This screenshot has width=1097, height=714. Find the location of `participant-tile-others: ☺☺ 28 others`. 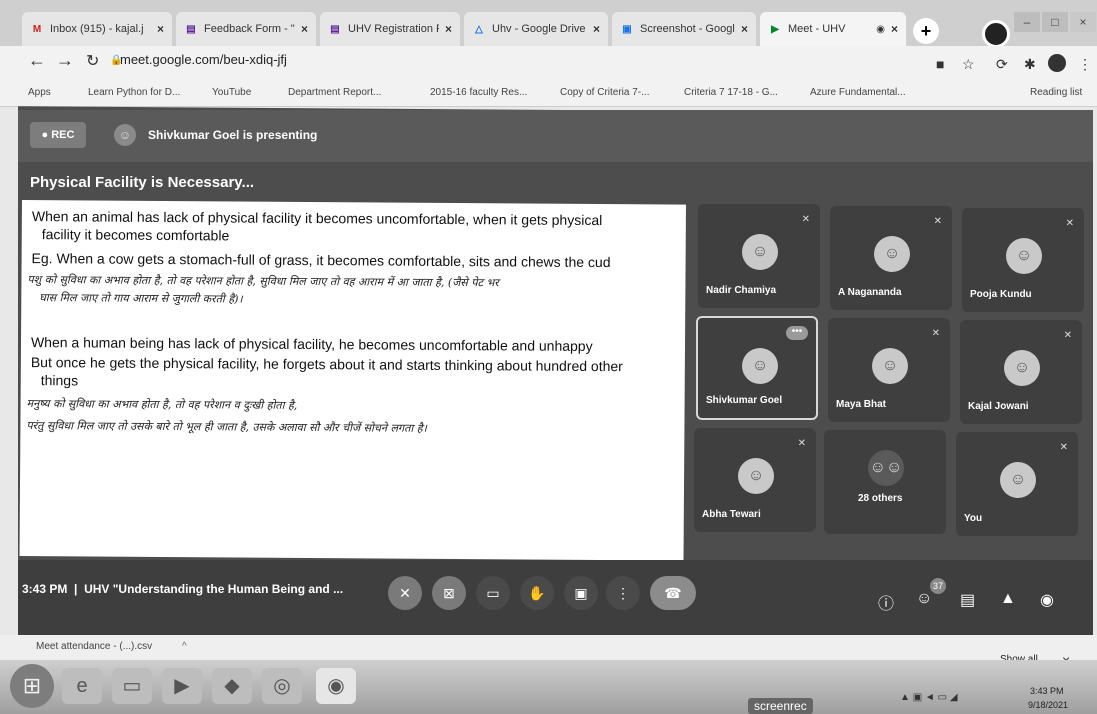

participant-tile-others: ☺☺ 28 others is located at coordinates (885, 482).